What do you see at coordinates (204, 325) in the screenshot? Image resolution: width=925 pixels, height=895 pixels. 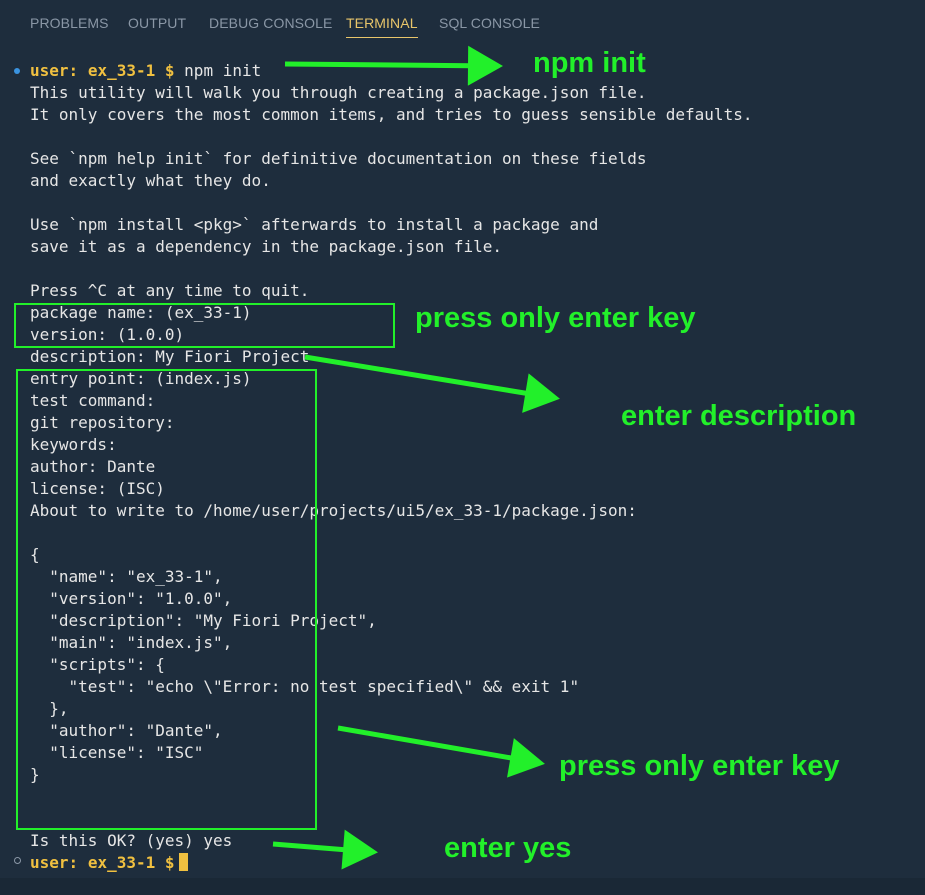 I see `highlight-box-package-version` at bounding box center [204, 325].